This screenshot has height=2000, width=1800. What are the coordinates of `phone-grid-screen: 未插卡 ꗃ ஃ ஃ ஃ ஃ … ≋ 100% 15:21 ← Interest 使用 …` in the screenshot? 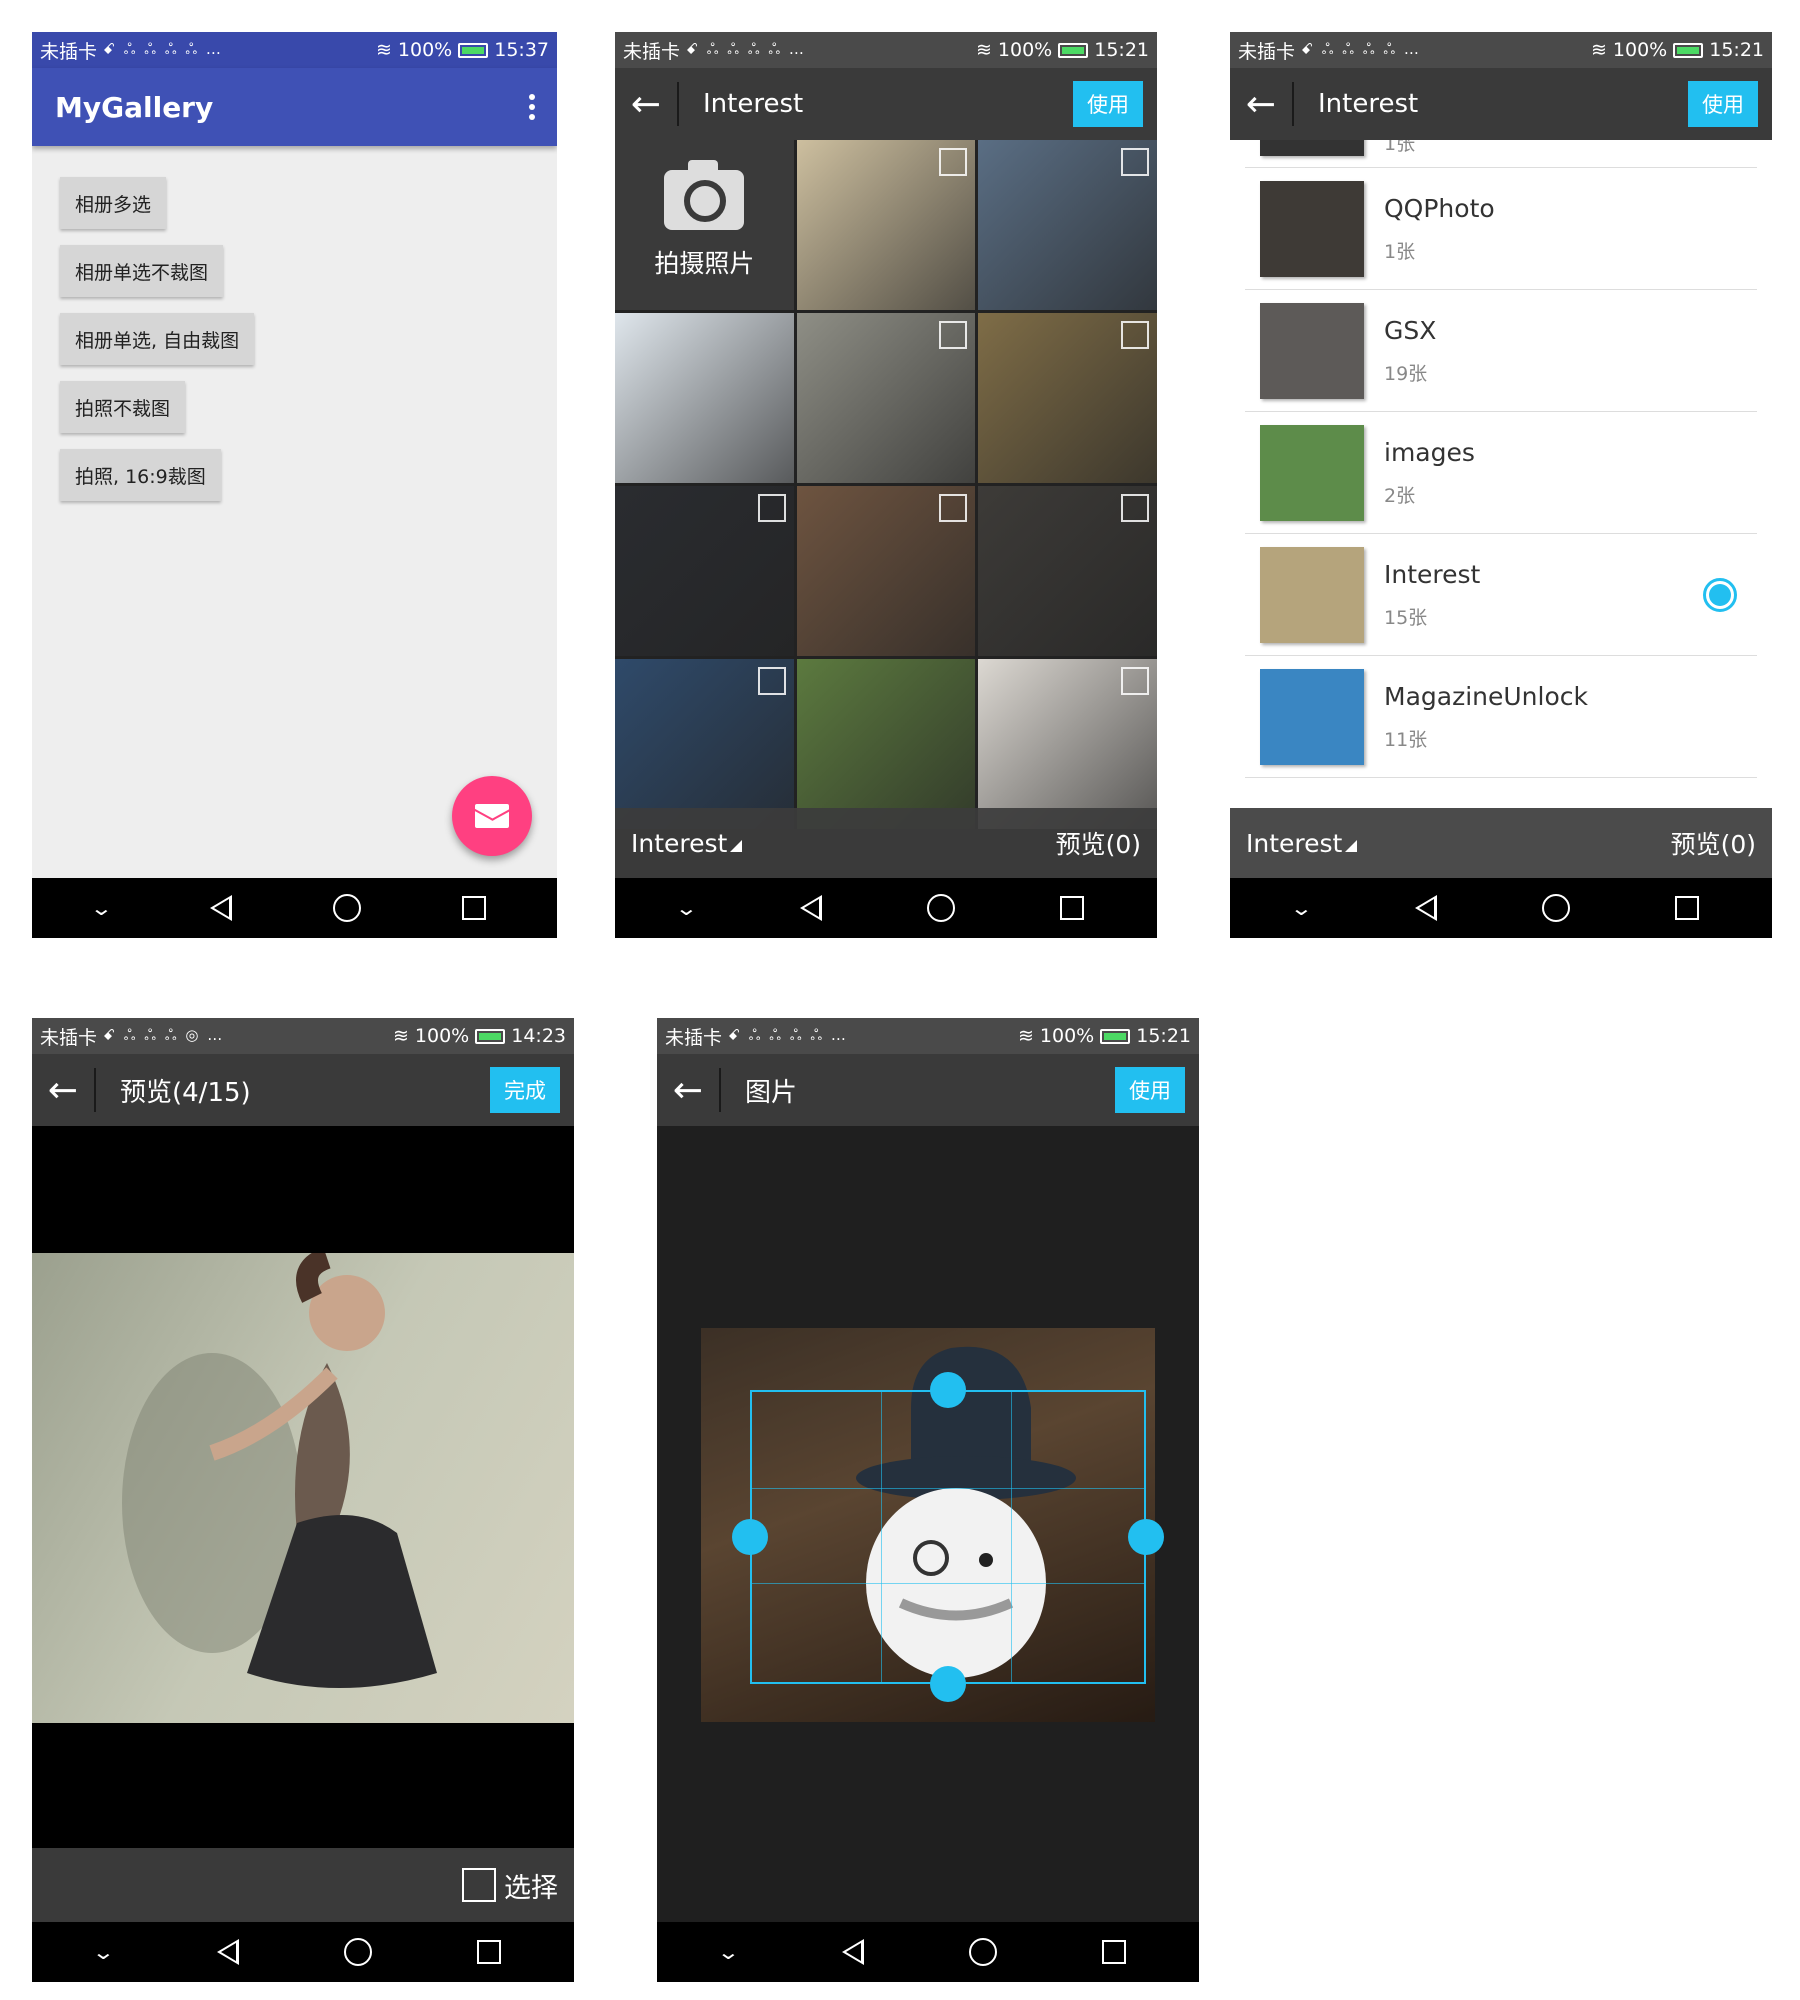 It's located at (886, 485).